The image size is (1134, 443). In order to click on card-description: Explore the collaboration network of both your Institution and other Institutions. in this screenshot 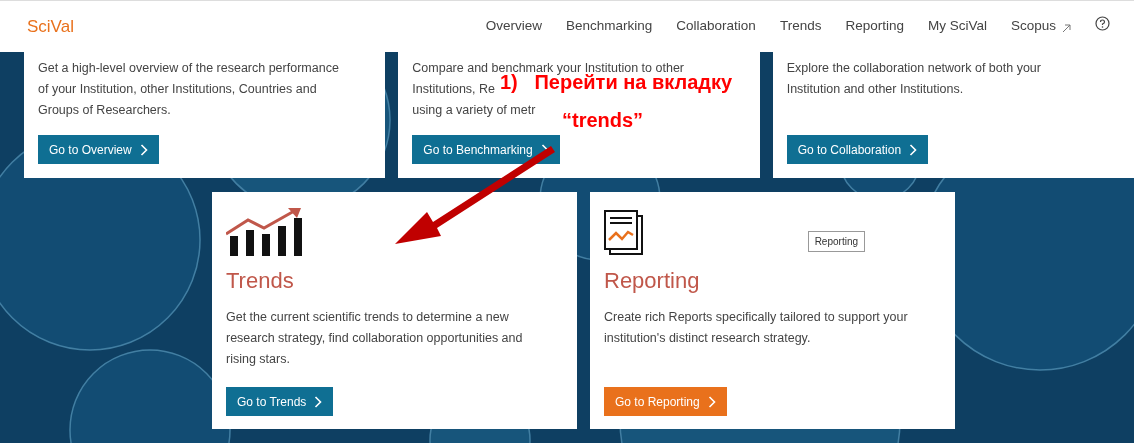, I will do `click(914, 79)`.